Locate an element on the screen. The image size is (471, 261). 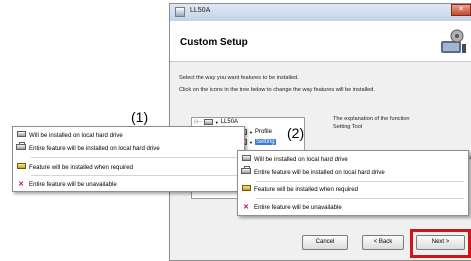
window-title: LL50A is located at coordinates (200, 10).